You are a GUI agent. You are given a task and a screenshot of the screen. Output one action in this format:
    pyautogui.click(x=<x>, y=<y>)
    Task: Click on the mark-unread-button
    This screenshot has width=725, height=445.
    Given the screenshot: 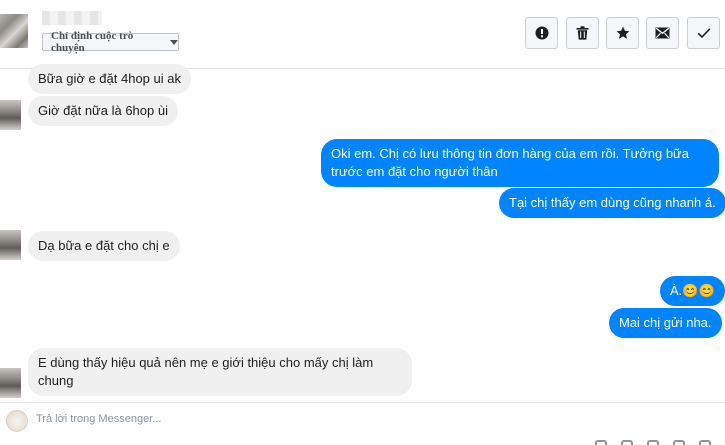 What is the action you would take?
    pyautogui.click(x=662, y=33)
    